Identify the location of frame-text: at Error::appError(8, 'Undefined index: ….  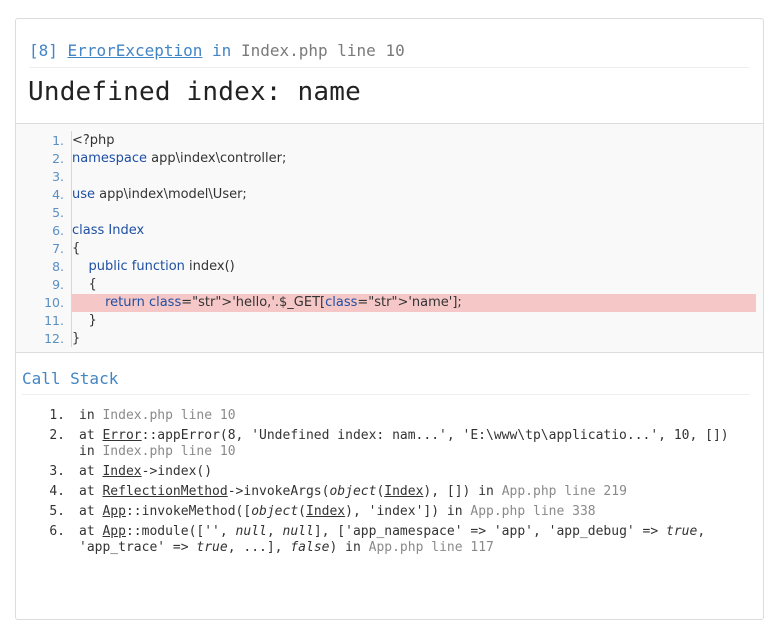
(404, 435).